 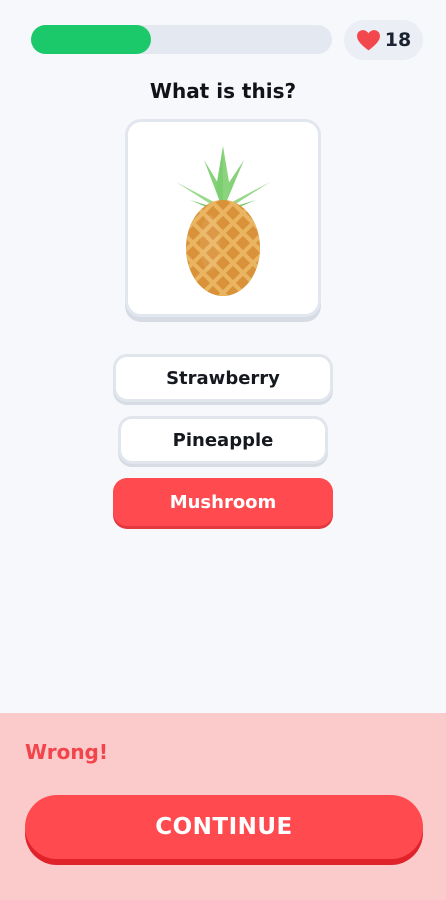 I want to click on question-image-card, so click(x=223, y=218).